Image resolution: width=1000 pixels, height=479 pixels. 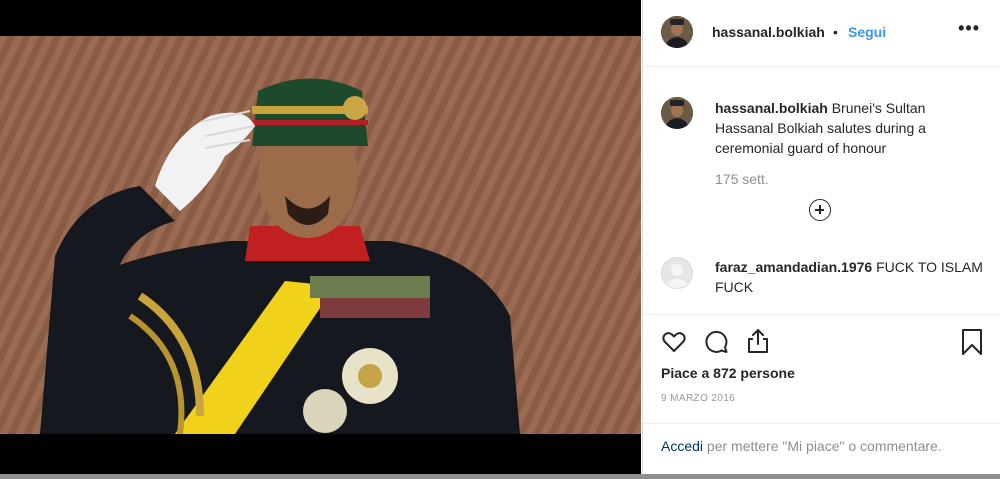 I want to click on comment-username: faraz_amandadian.1976, so click(x=793, y=267).